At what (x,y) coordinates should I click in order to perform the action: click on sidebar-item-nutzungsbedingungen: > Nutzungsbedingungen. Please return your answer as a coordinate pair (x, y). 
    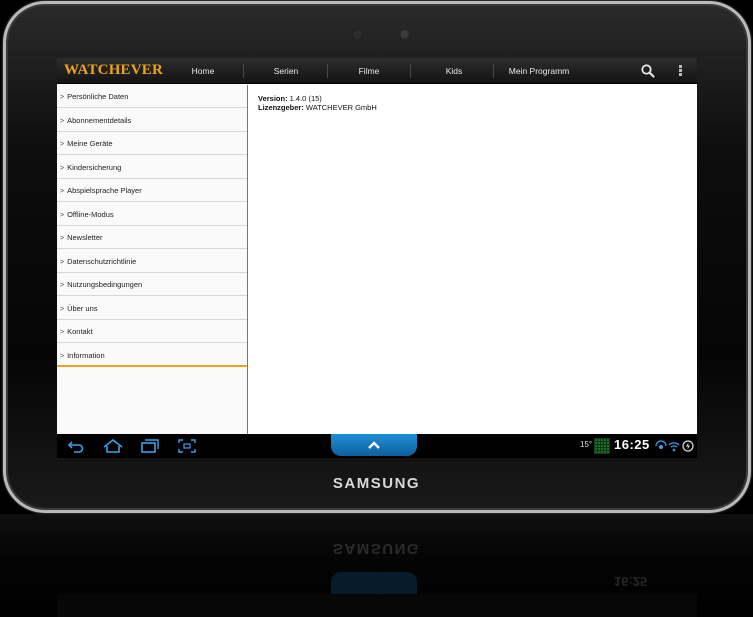
    Looking at the image, I should click on (152, 284).